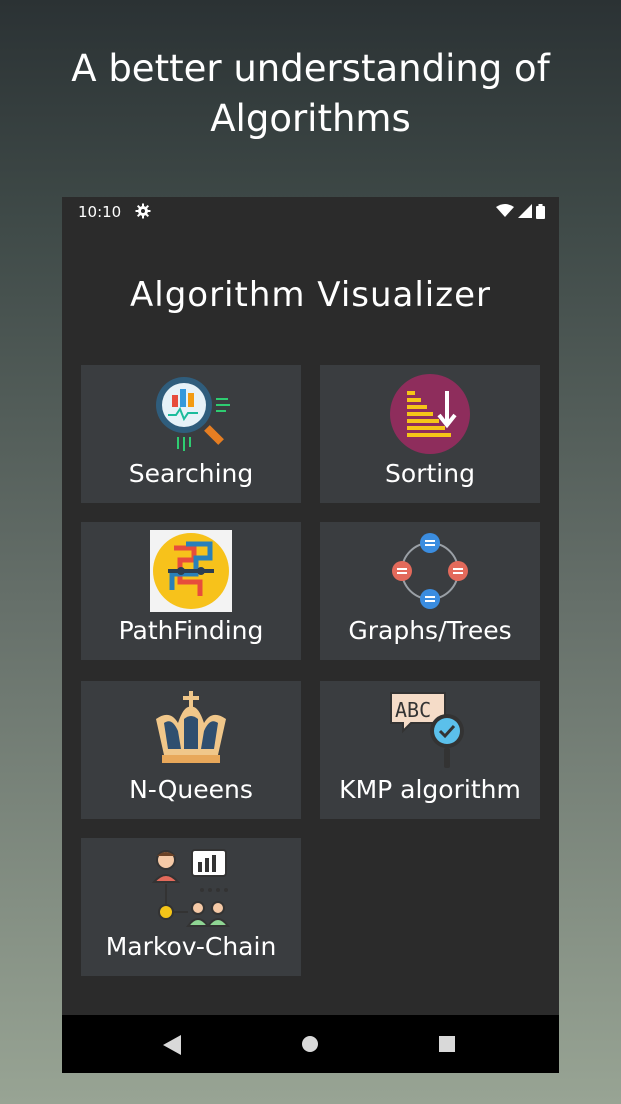  I want to click on tile-sorting: Sorting, so click(430, 434).